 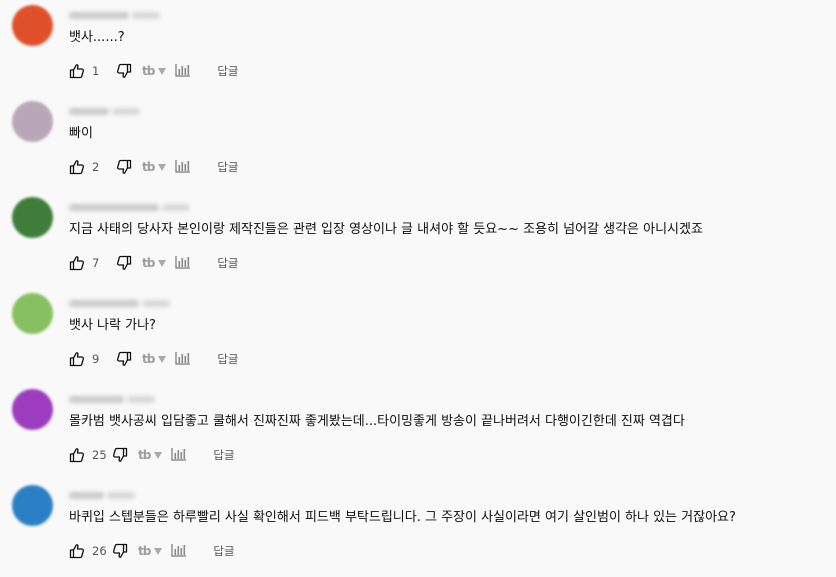 I want to click on like-count: 25, so click(x=99, y=455).